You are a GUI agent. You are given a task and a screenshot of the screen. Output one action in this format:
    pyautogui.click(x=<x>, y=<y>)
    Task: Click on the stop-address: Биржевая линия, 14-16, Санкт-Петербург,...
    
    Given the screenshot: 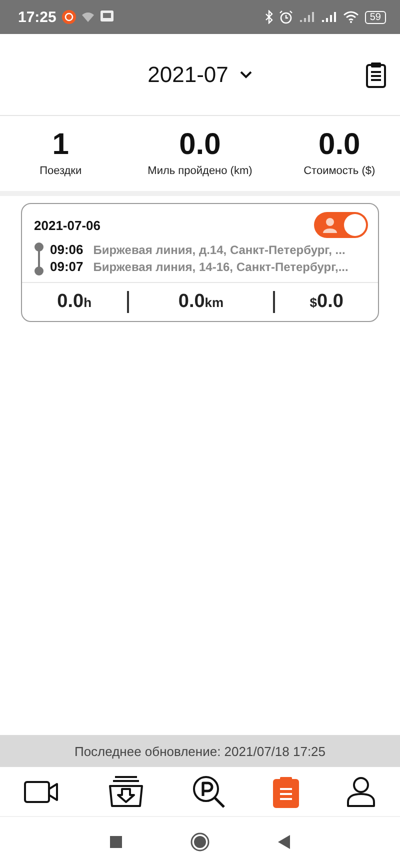 What is the action you would take?
    pyautogui.click(x=220, y=267)
    